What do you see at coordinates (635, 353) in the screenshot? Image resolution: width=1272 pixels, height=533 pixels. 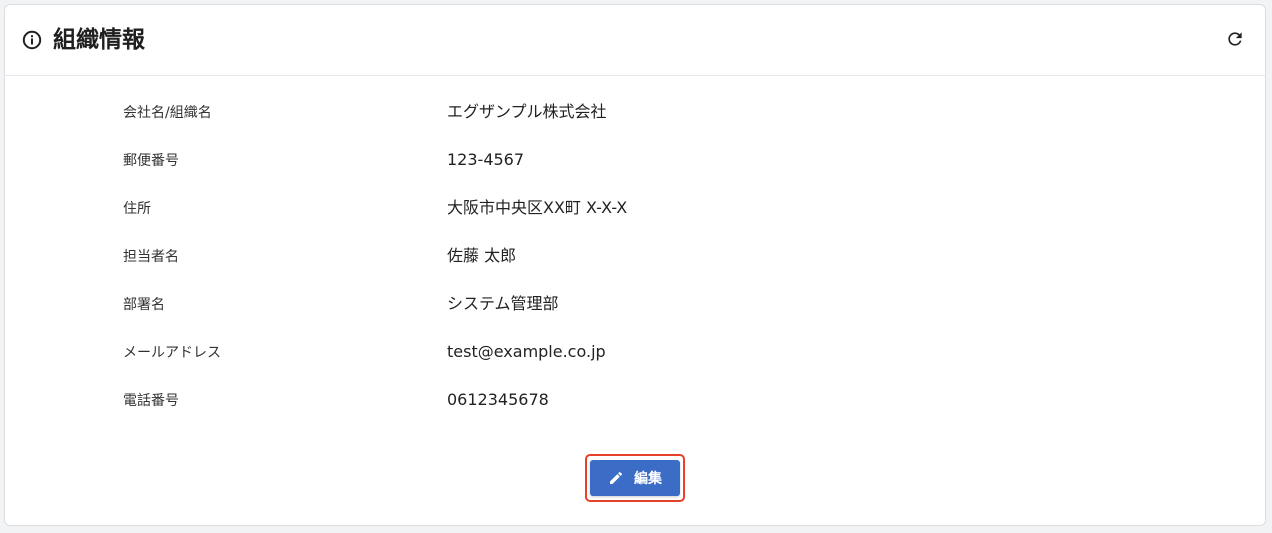 I see `row-email: メールアドレス test@example.co.jp` at bounding box center [635, 353].